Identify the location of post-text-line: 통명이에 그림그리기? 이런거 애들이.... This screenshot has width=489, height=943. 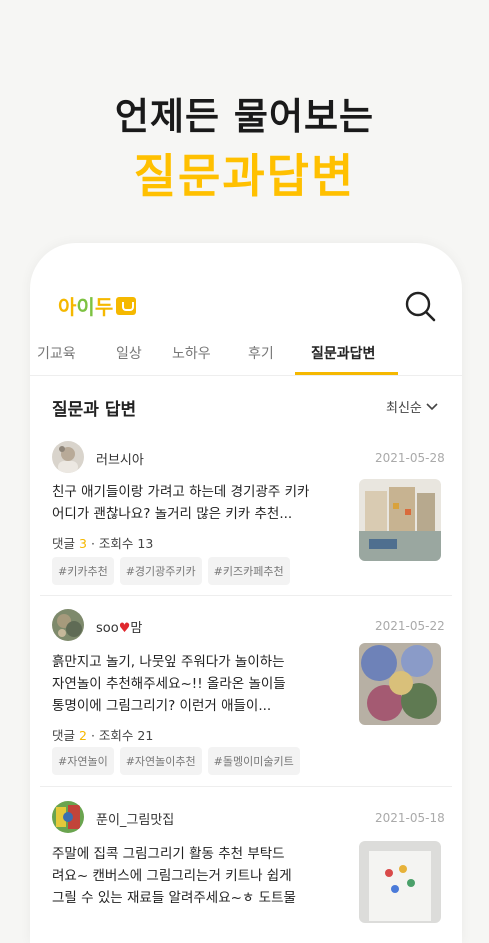
(162, 706).